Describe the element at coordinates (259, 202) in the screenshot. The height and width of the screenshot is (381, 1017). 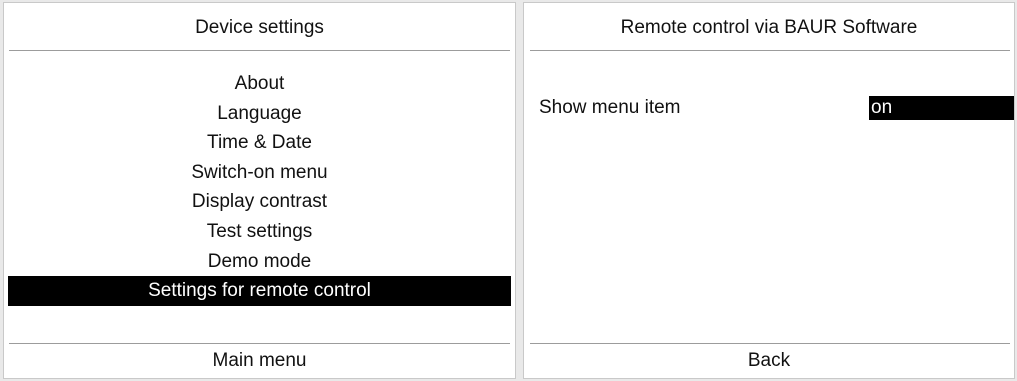
I see `menu-item-display-contrast: Display contrast` at that location.